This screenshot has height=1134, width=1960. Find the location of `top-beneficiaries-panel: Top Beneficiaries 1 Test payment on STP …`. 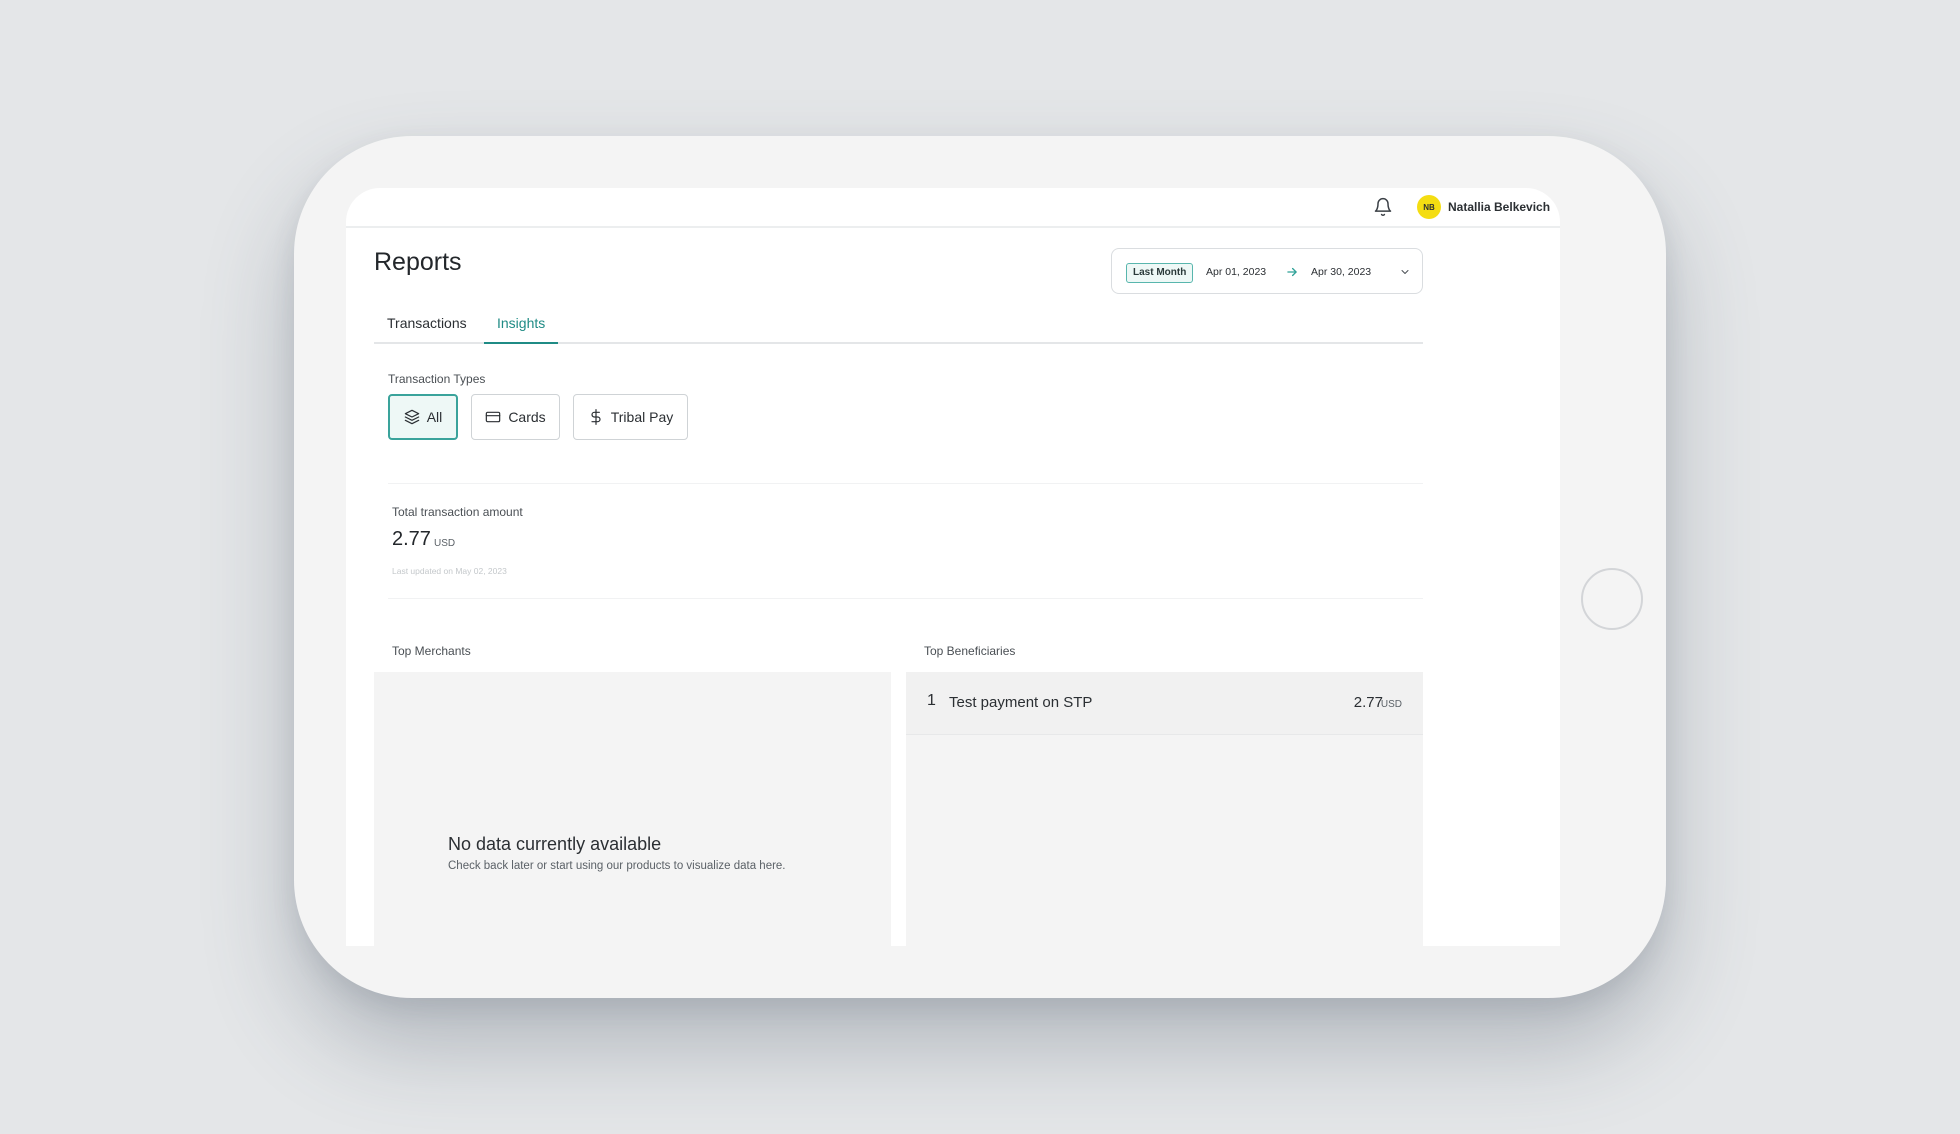

top-beneficiaries-panel: Top Beneficiaries 1 Test payment on STP … is located at coordinates (1164, 790).